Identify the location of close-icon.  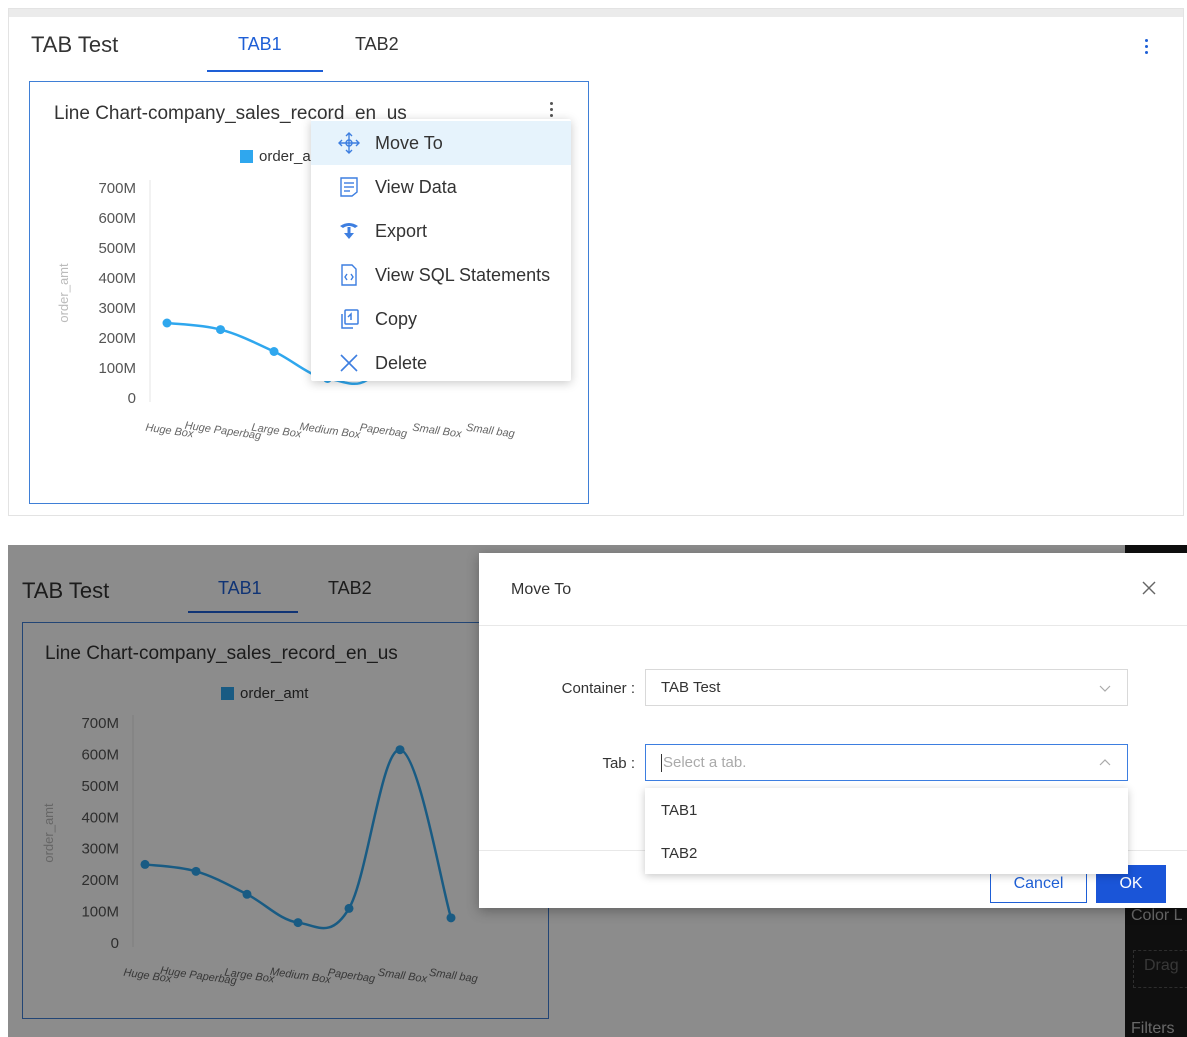
(1149, 588).